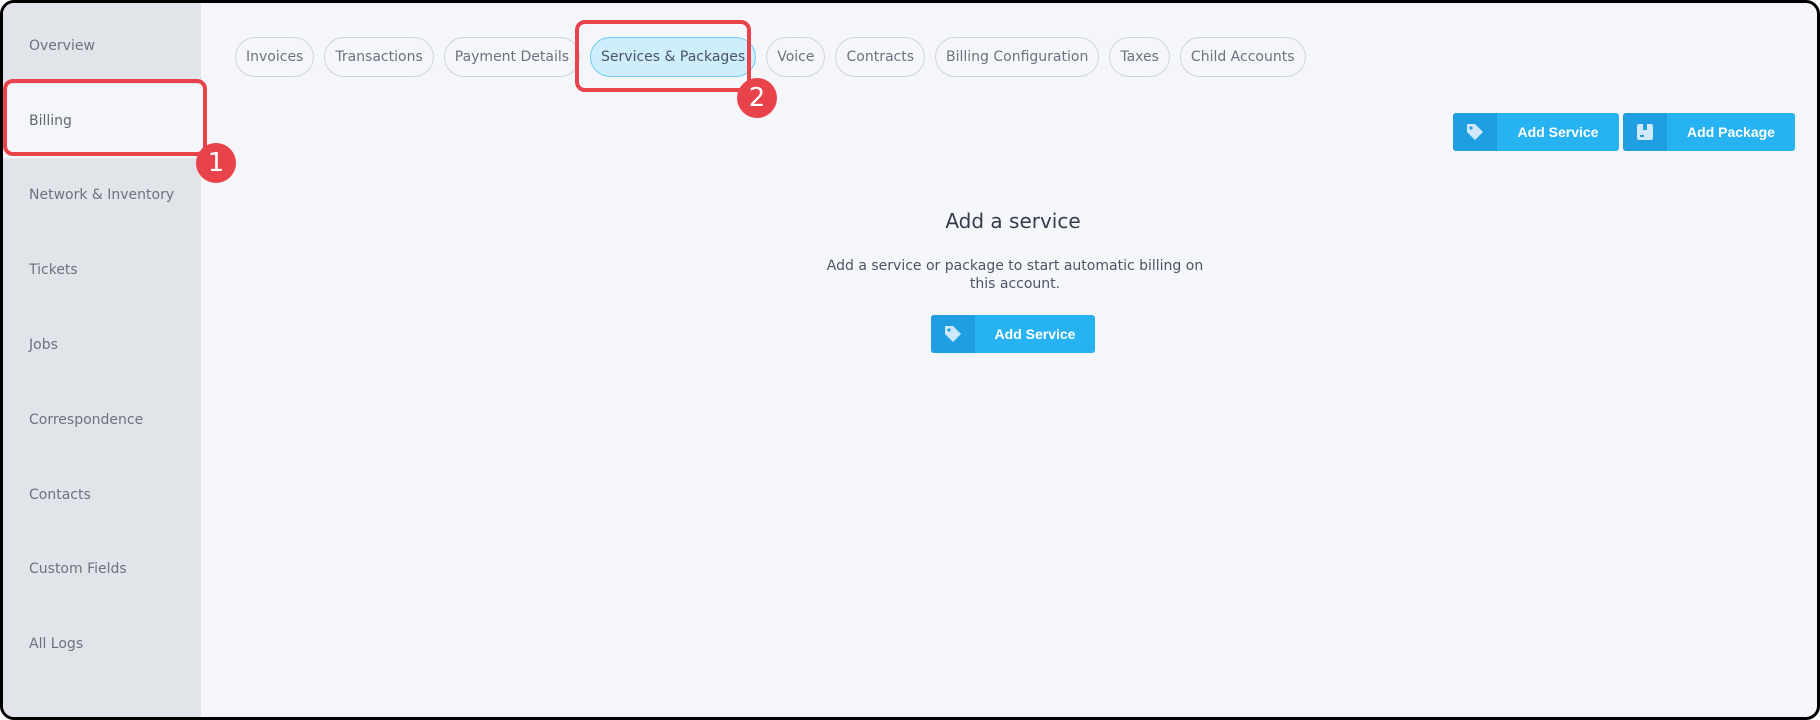 Image resolution: width=1820 pixels, height=720 pixels. I want to click on add-package-button: Add Package, so click(1709, 132).